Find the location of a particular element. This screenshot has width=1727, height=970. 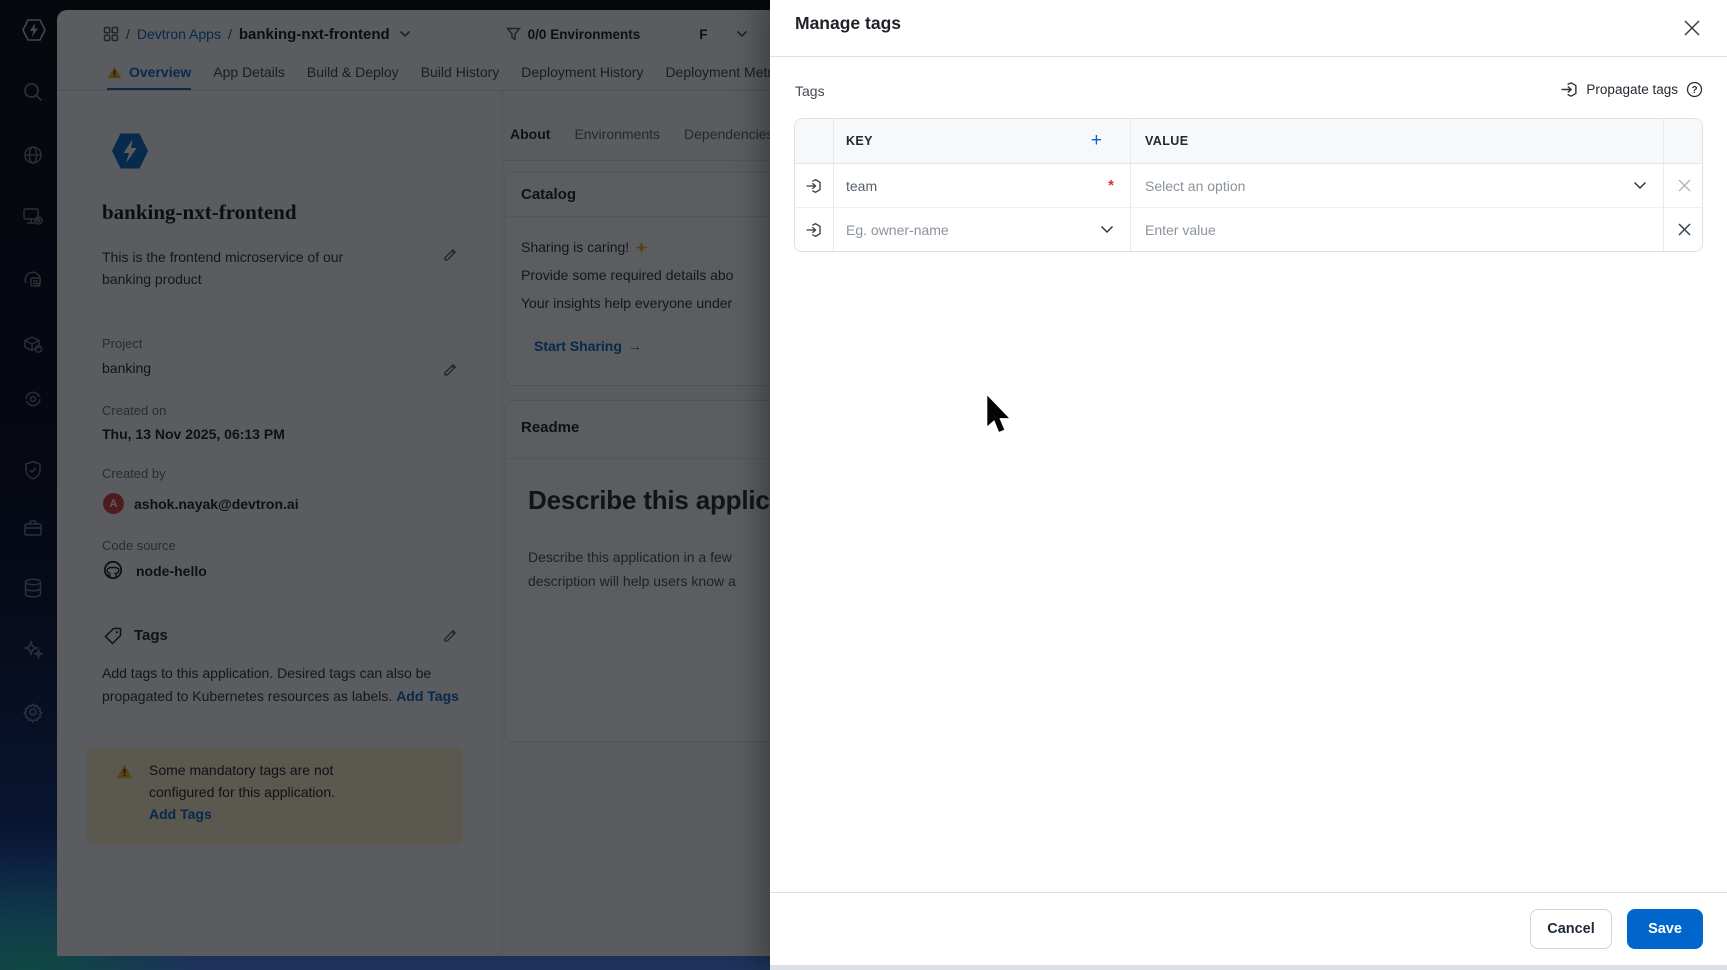

tag-row-1: team * Select an option is located at coordinates (1248, 186).